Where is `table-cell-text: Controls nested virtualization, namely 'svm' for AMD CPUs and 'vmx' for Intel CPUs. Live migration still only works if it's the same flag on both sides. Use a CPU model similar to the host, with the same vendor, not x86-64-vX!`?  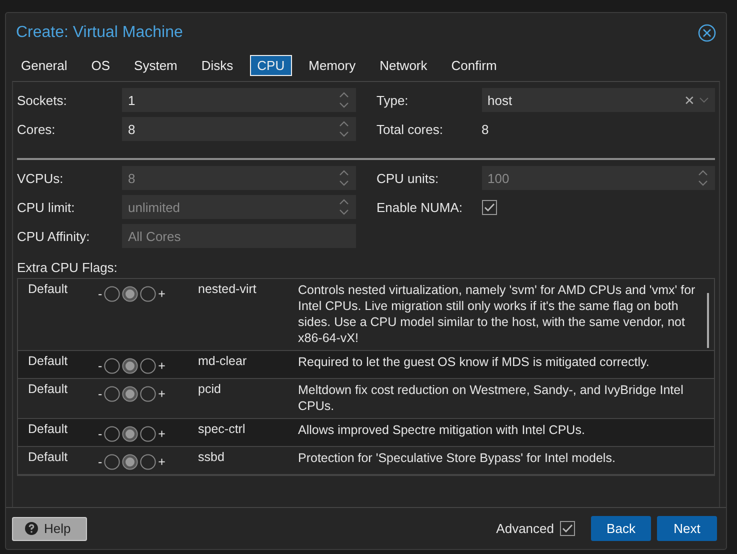
table-cell-text: Controls nested virtualization, namely 'svm' for AMD CPUs and 'vmx' for Intel CPUs. Live migration still only works if it's the same flag on both sides. Use a CPU model similar to the host, with the same vendor, not x86-64-vX! is located at coordinates (497, 314).